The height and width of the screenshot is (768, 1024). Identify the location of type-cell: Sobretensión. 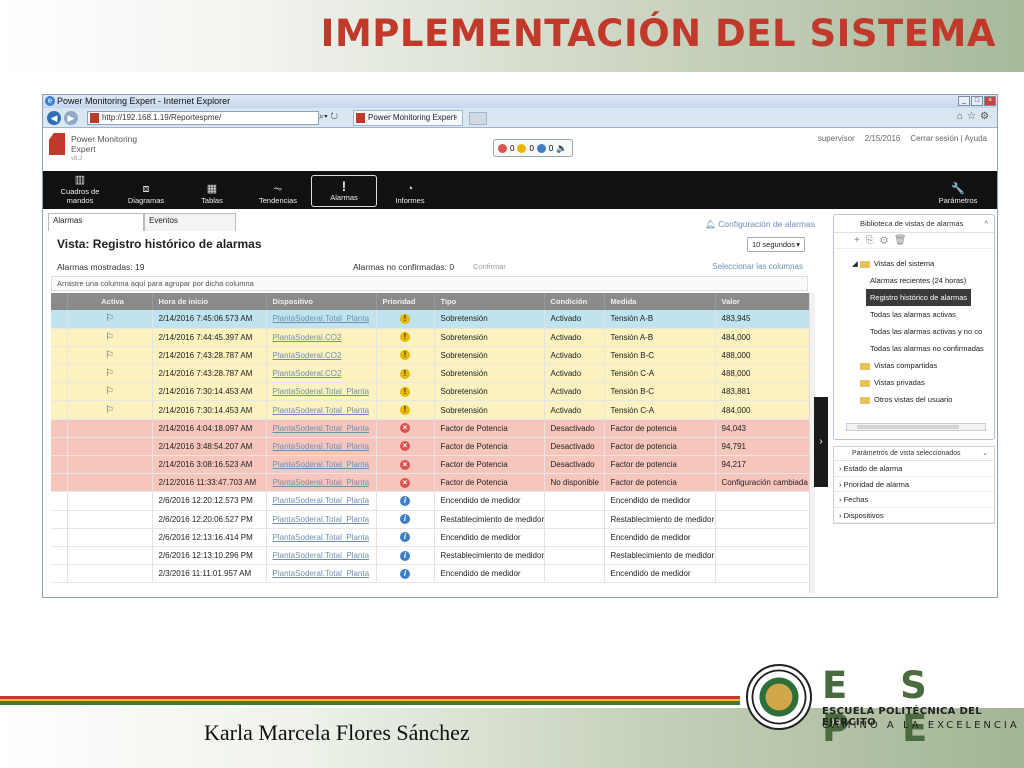
(489, 392).